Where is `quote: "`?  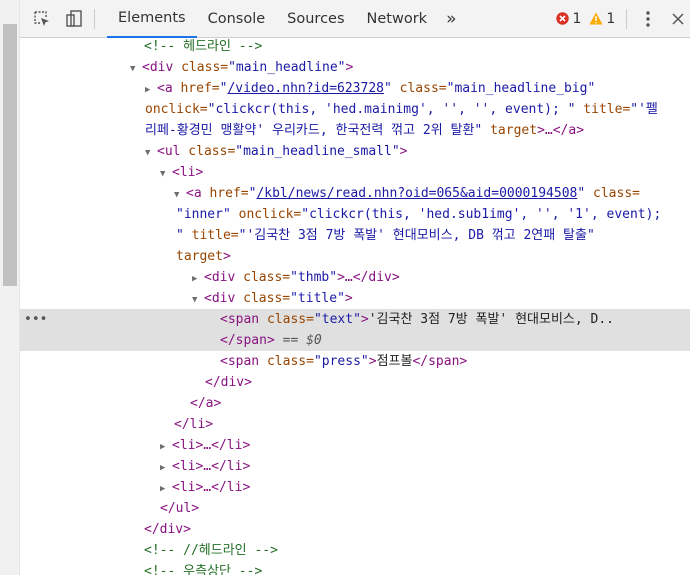 quote: " is located at coordinates (388, 88).